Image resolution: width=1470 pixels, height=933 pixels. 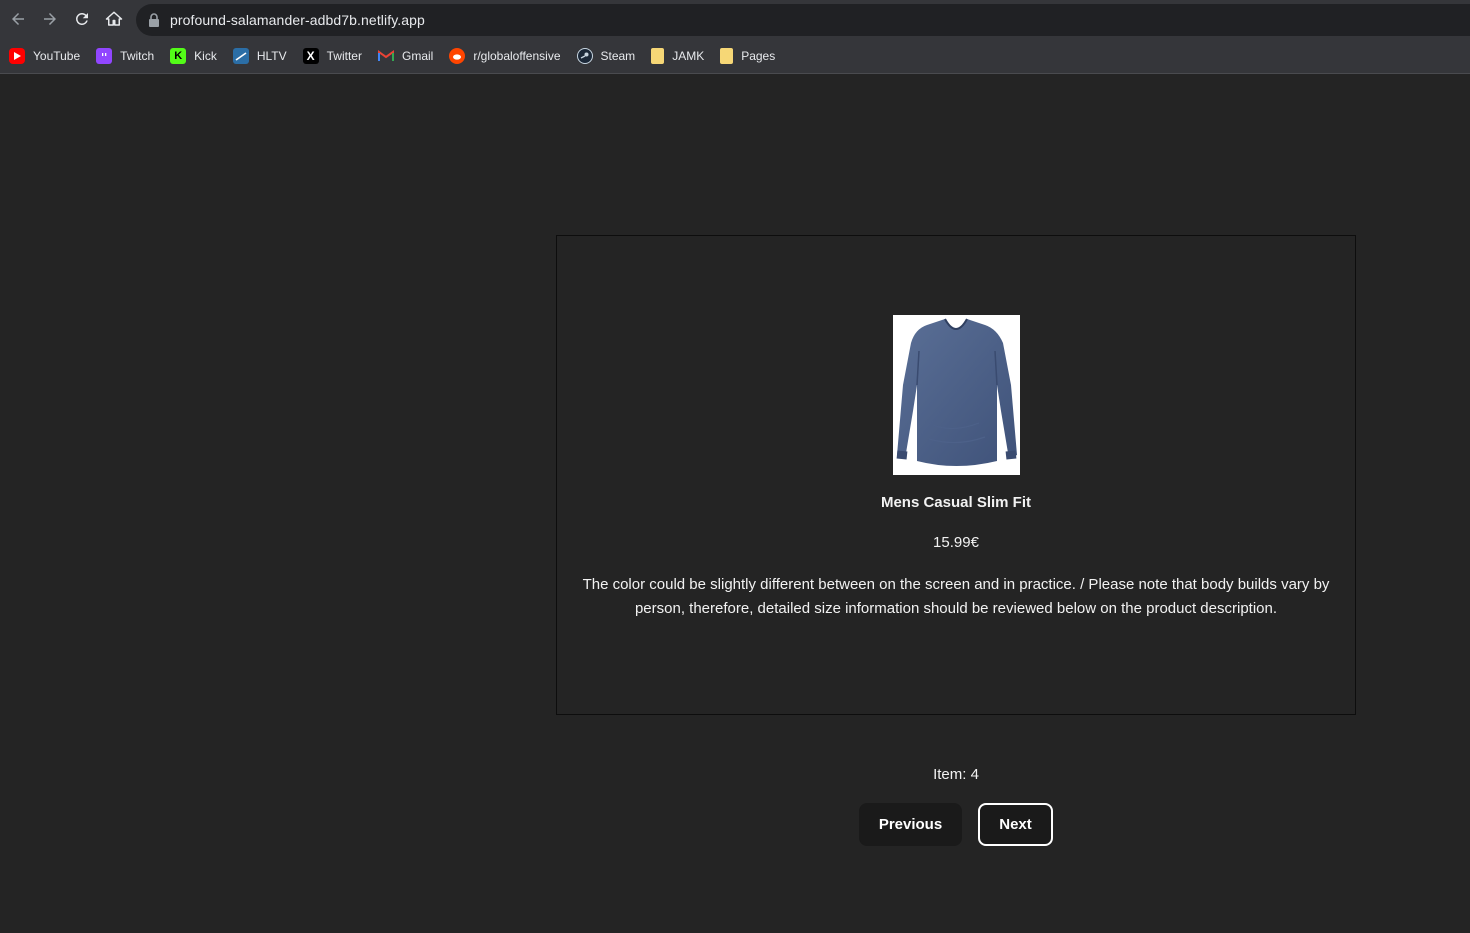 What do you see at coordinates (104, 55) in the screenshot?
I see `twitch-icon` at bounding box center [104, 55].